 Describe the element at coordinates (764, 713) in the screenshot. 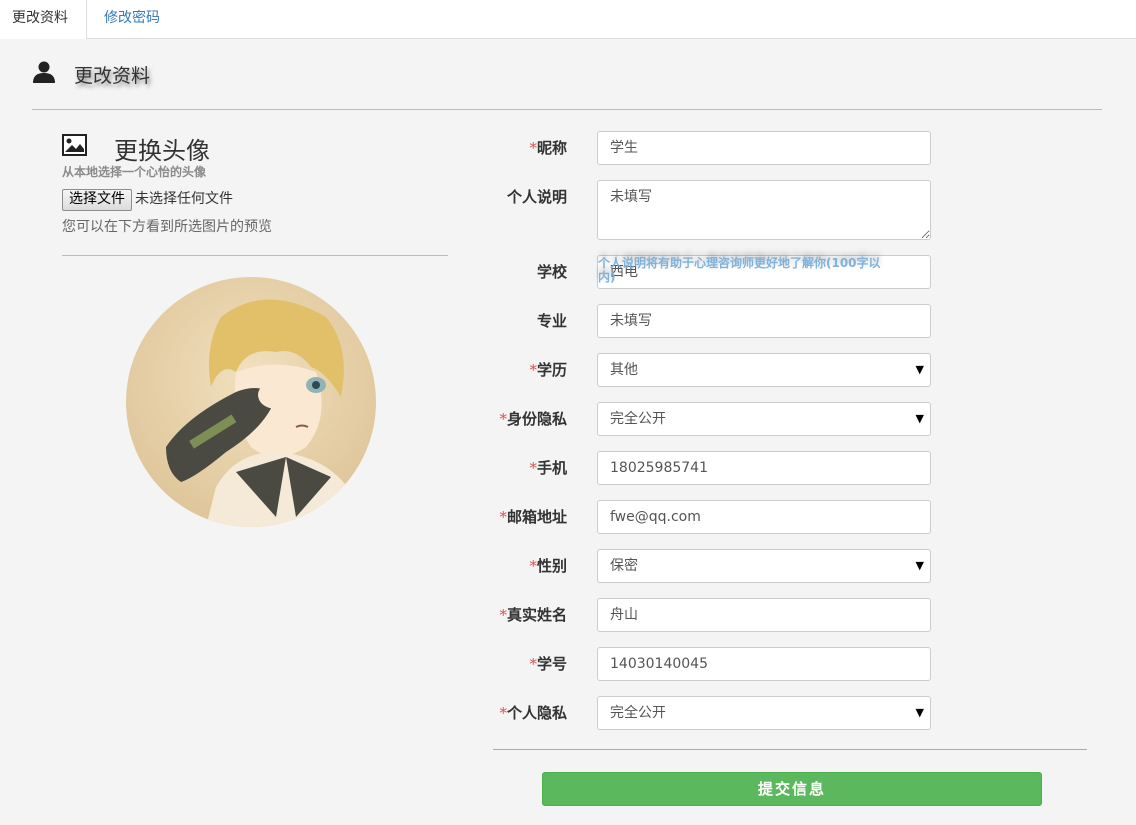

I see `personal-privacy-select: 完全公开 ▼` at that location.